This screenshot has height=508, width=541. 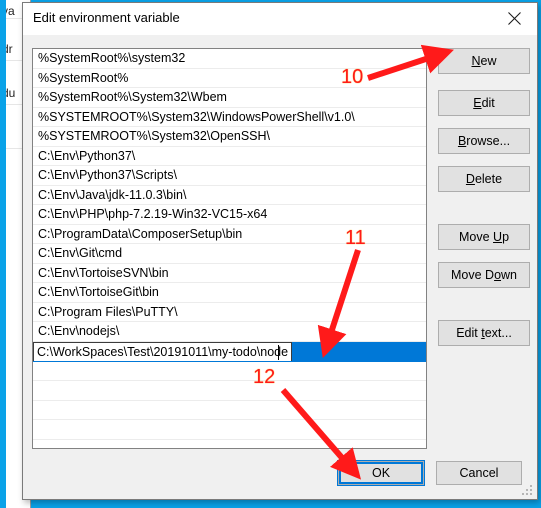 I want to click on move-down-button: Move Down, so click(x=484, y=275).